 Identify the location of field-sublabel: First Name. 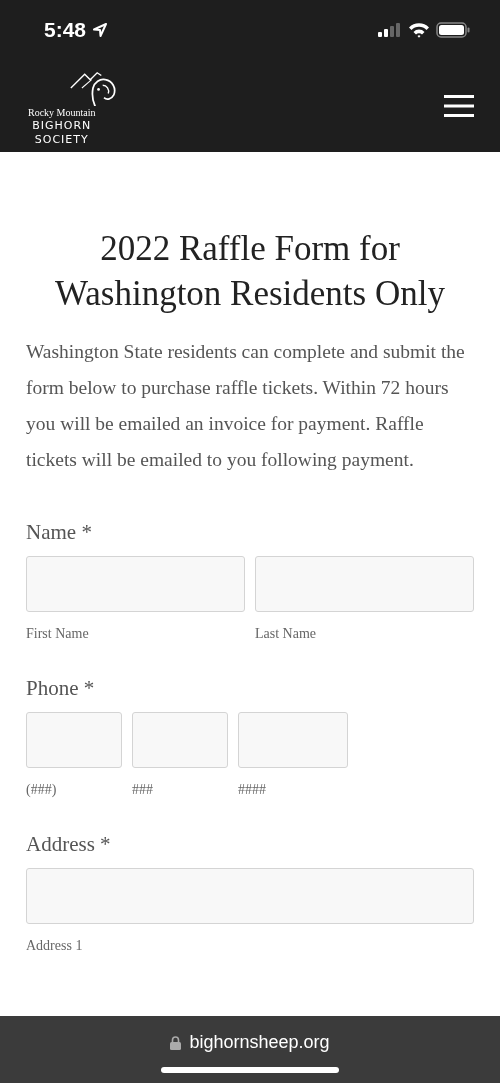
(58, 634).